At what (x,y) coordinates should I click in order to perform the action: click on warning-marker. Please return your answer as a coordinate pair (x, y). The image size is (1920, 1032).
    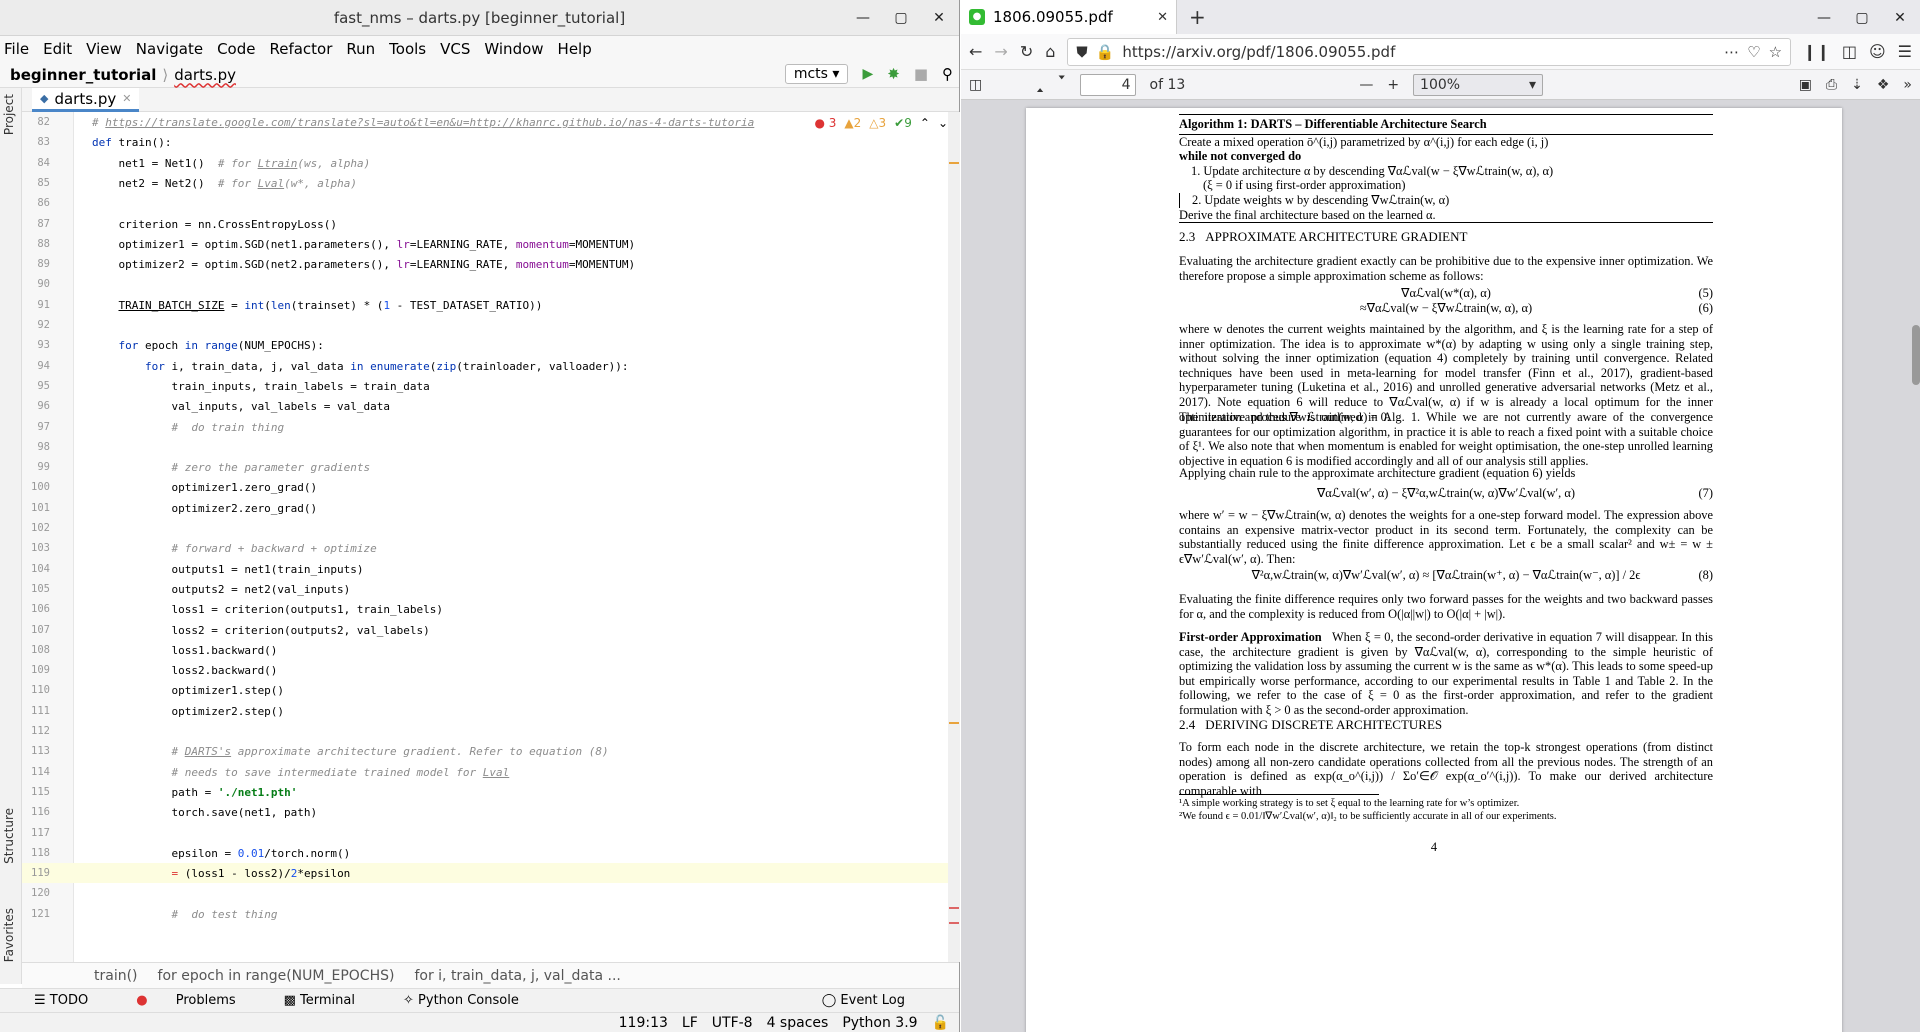
    Looking at the image, I should click on (954, 163).